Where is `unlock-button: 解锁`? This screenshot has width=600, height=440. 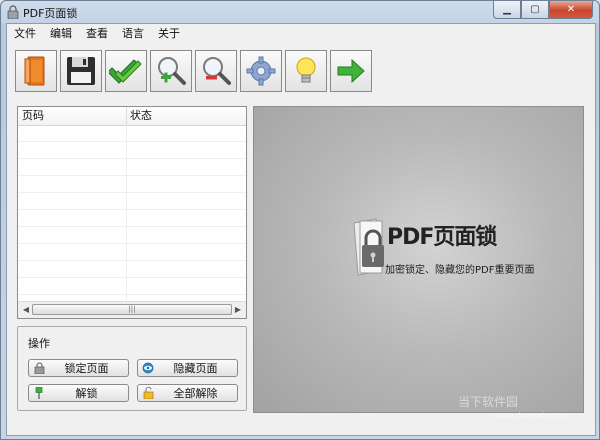 unlock-button: 解锁 is located at coordinates (78, 393).